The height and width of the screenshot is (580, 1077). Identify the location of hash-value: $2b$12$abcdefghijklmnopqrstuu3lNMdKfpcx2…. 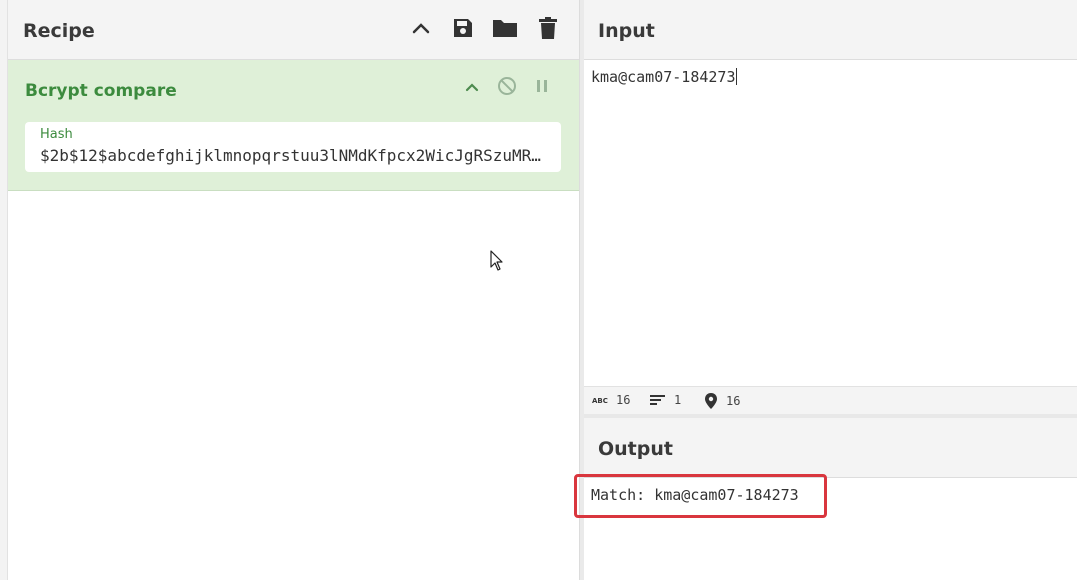
(295, 155).